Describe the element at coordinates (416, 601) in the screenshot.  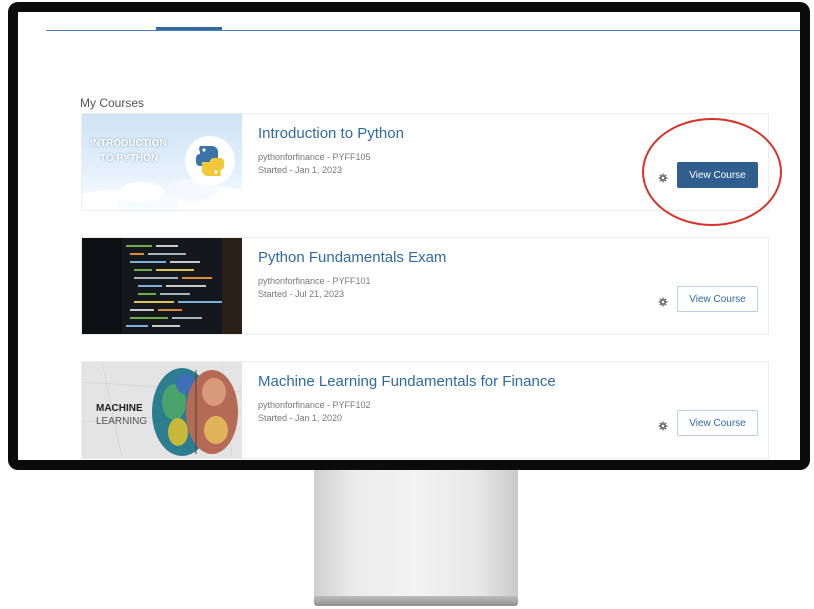
I see `monitor-stand-base` at that location.